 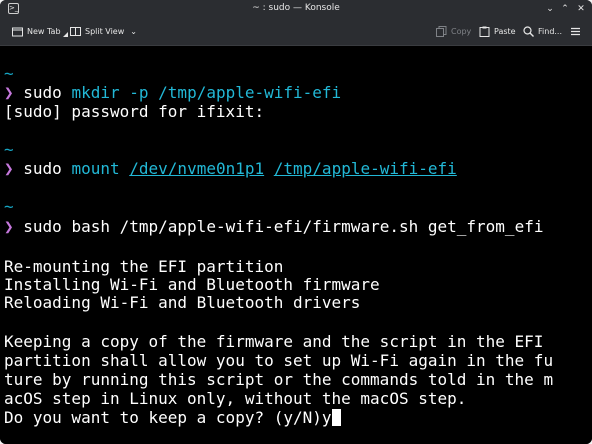 I want to click on search-icon, so click(x=528, y=31).